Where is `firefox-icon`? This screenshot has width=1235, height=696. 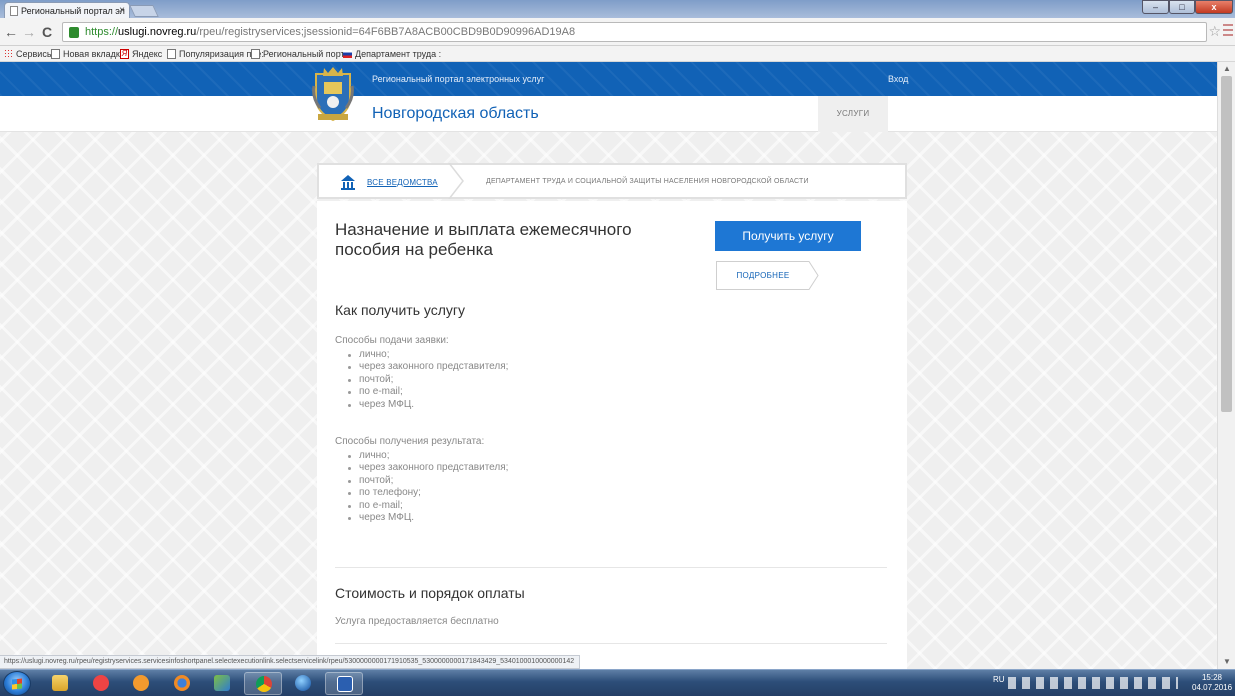
firefox-icon is located at coordinates (182, 683).